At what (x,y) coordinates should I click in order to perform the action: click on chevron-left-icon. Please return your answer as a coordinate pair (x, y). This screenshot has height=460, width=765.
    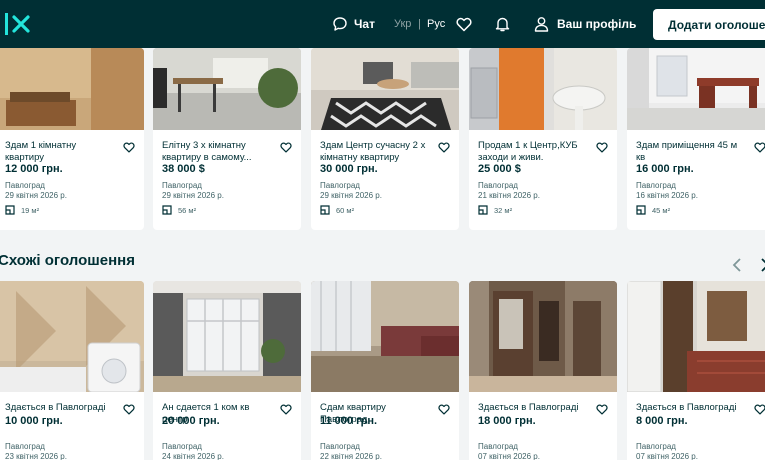
    Looking at the image, I should click on (736, 265).